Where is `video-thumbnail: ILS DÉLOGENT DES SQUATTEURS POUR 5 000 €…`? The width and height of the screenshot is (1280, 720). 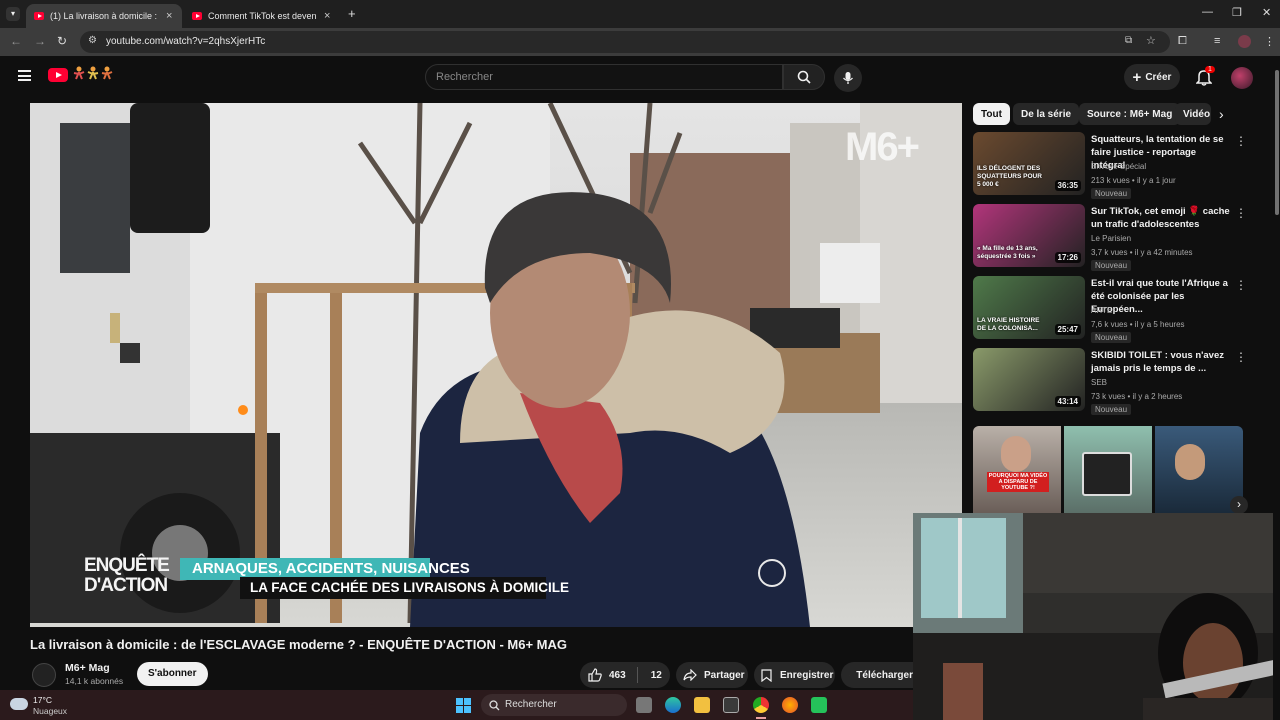
video-thumbnail: ILS DÉLOGENT DES SQUATTEURS POUR 5 000 €… is located at coordinates (1029, 163).